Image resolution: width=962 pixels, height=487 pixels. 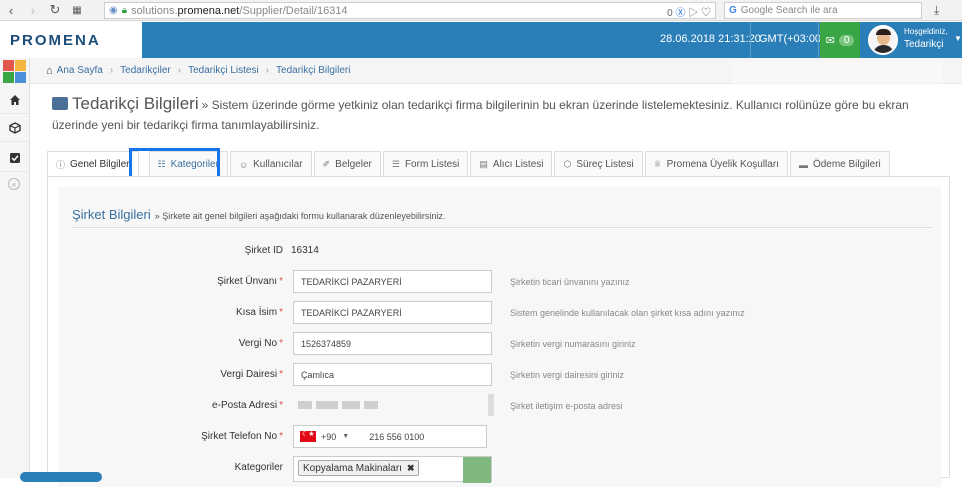 What do you see at coordinates (80, 70) in the screenshot?
I see `breadcrumb-item-home: Ana Sayfa` at bounding box center [80, 70].